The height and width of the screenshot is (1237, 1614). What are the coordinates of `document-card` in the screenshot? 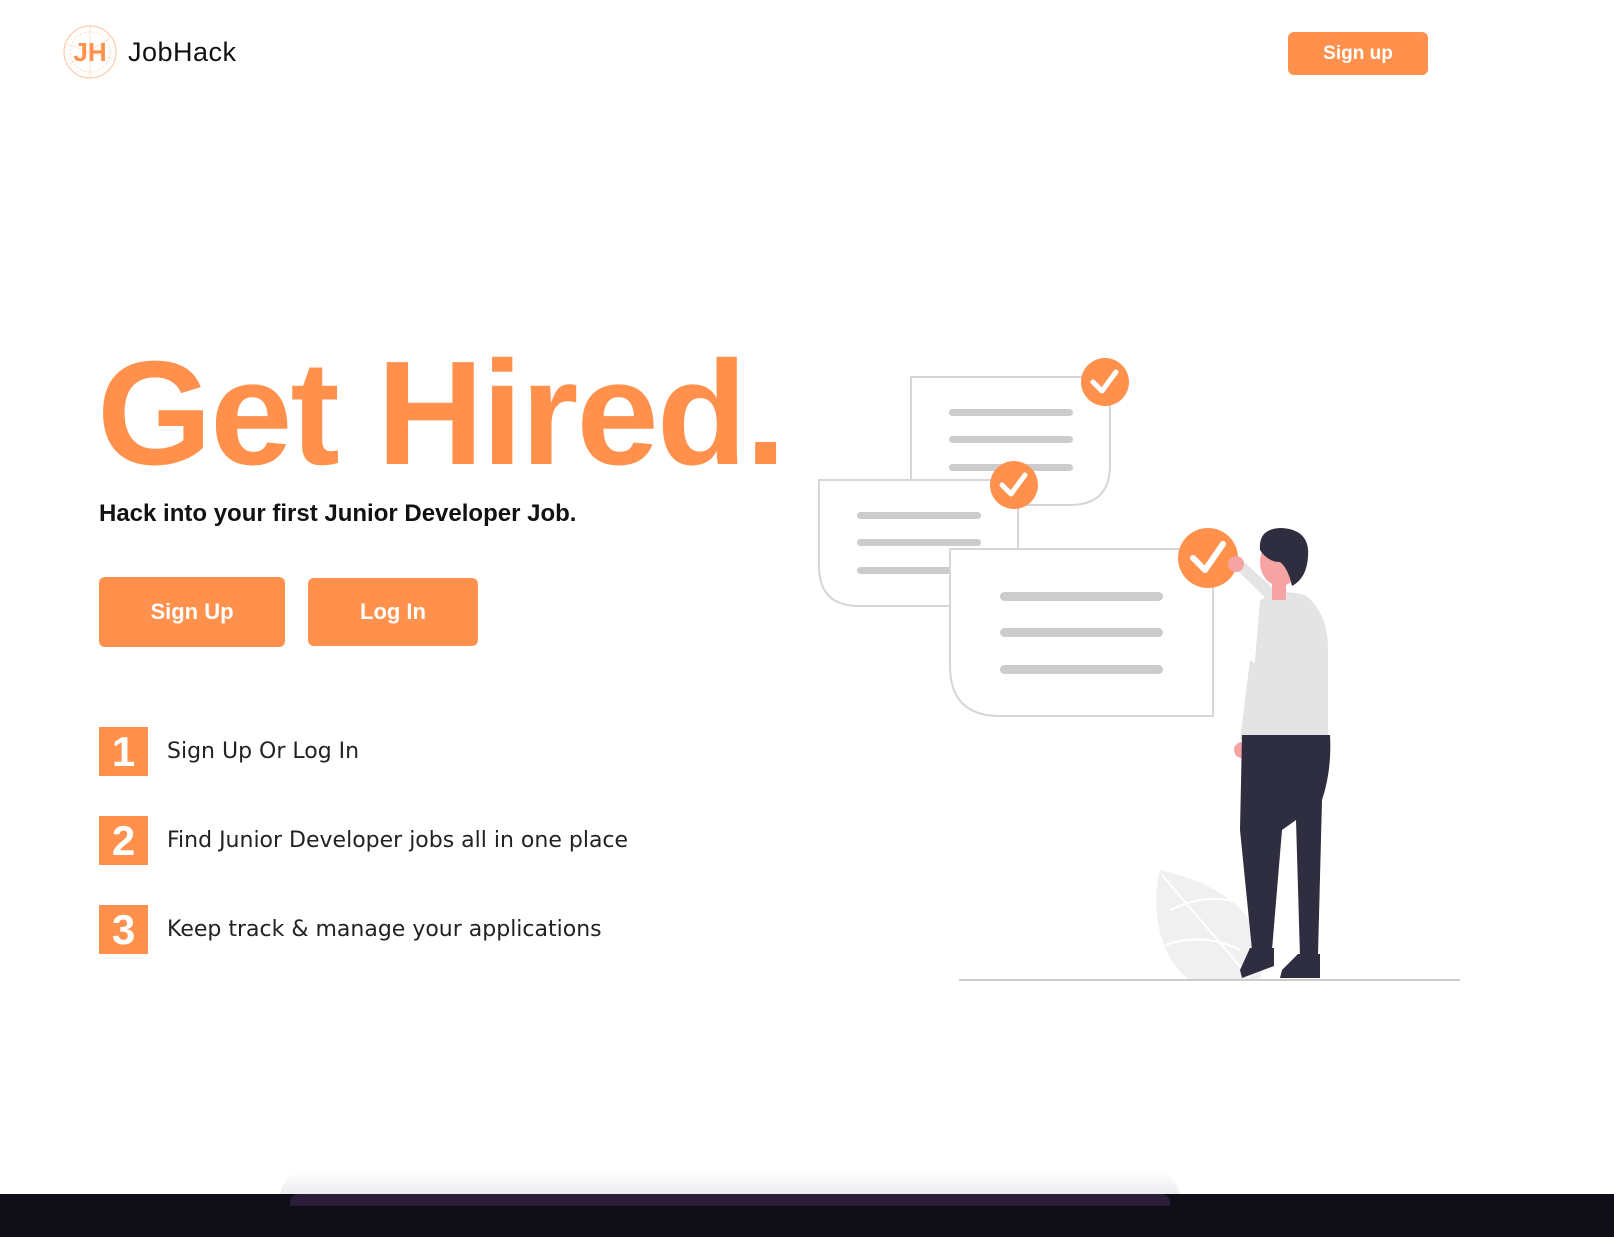 It's located at (1081, 632).